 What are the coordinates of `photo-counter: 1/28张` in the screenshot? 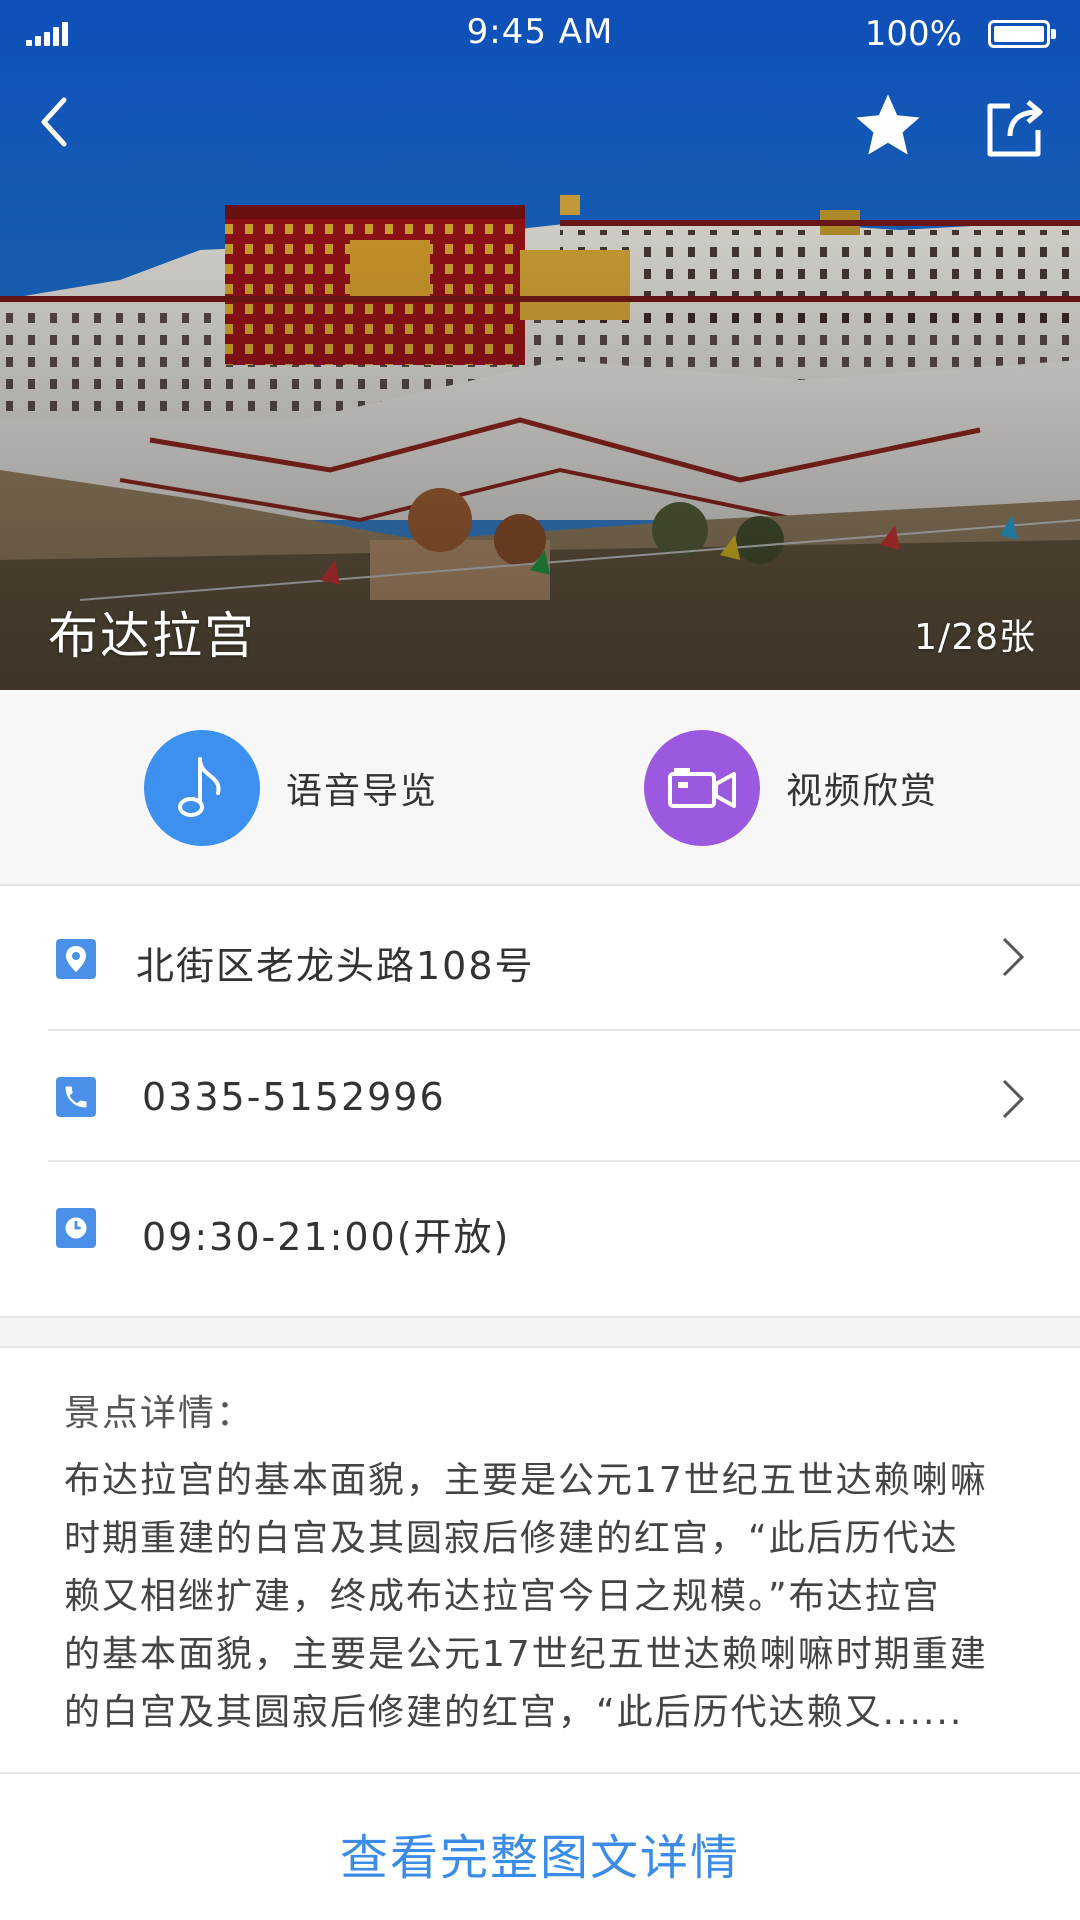 It's located at (975, 637).